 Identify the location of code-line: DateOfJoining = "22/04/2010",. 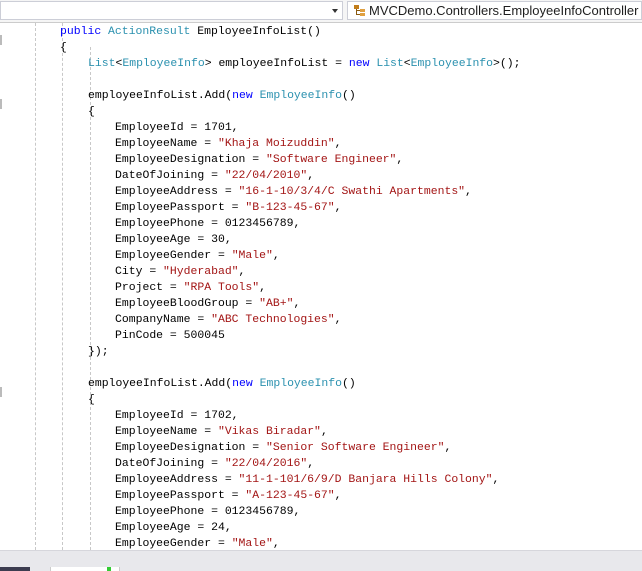
(214, 176).